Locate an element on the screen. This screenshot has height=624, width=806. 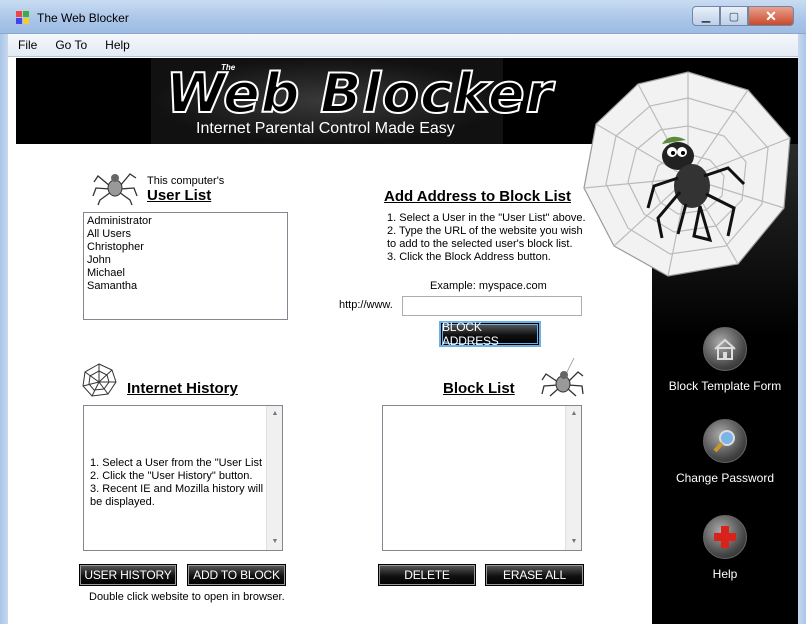
menu-help: Help is located at coordinates (117, 45).